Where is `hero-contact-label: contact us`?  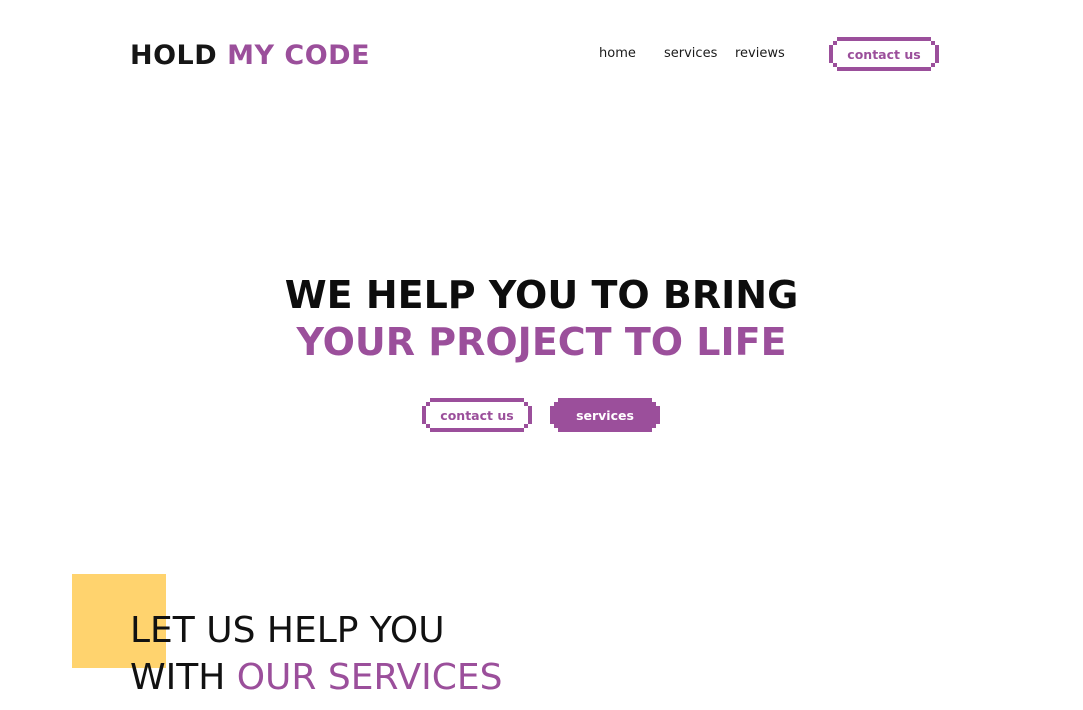 hero-contact-label: contact us is located at coordinates (477, 415).